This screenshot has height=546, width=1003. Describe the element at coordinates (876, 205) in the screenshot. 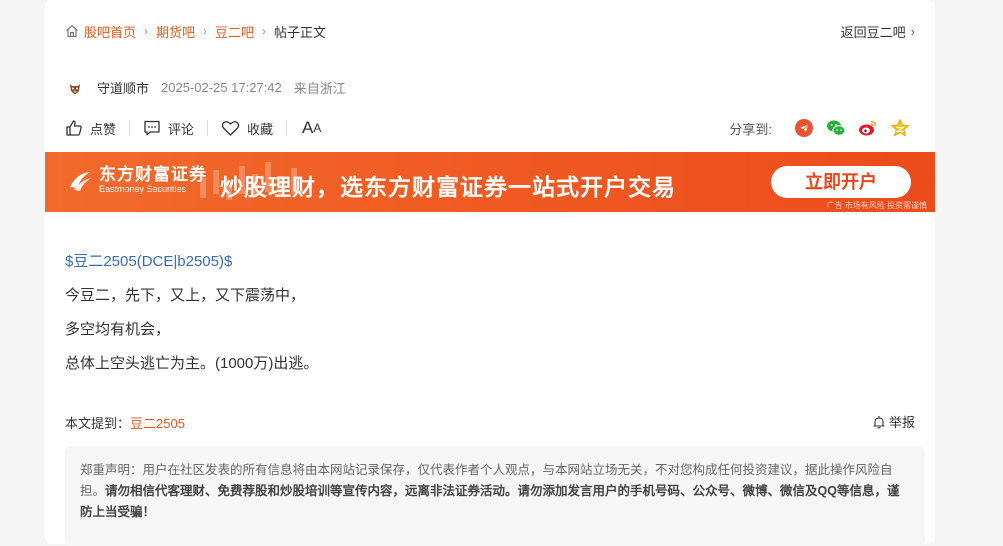

I see `ad-notice: 广告 市场有风险 投资需谨慎` at that location.